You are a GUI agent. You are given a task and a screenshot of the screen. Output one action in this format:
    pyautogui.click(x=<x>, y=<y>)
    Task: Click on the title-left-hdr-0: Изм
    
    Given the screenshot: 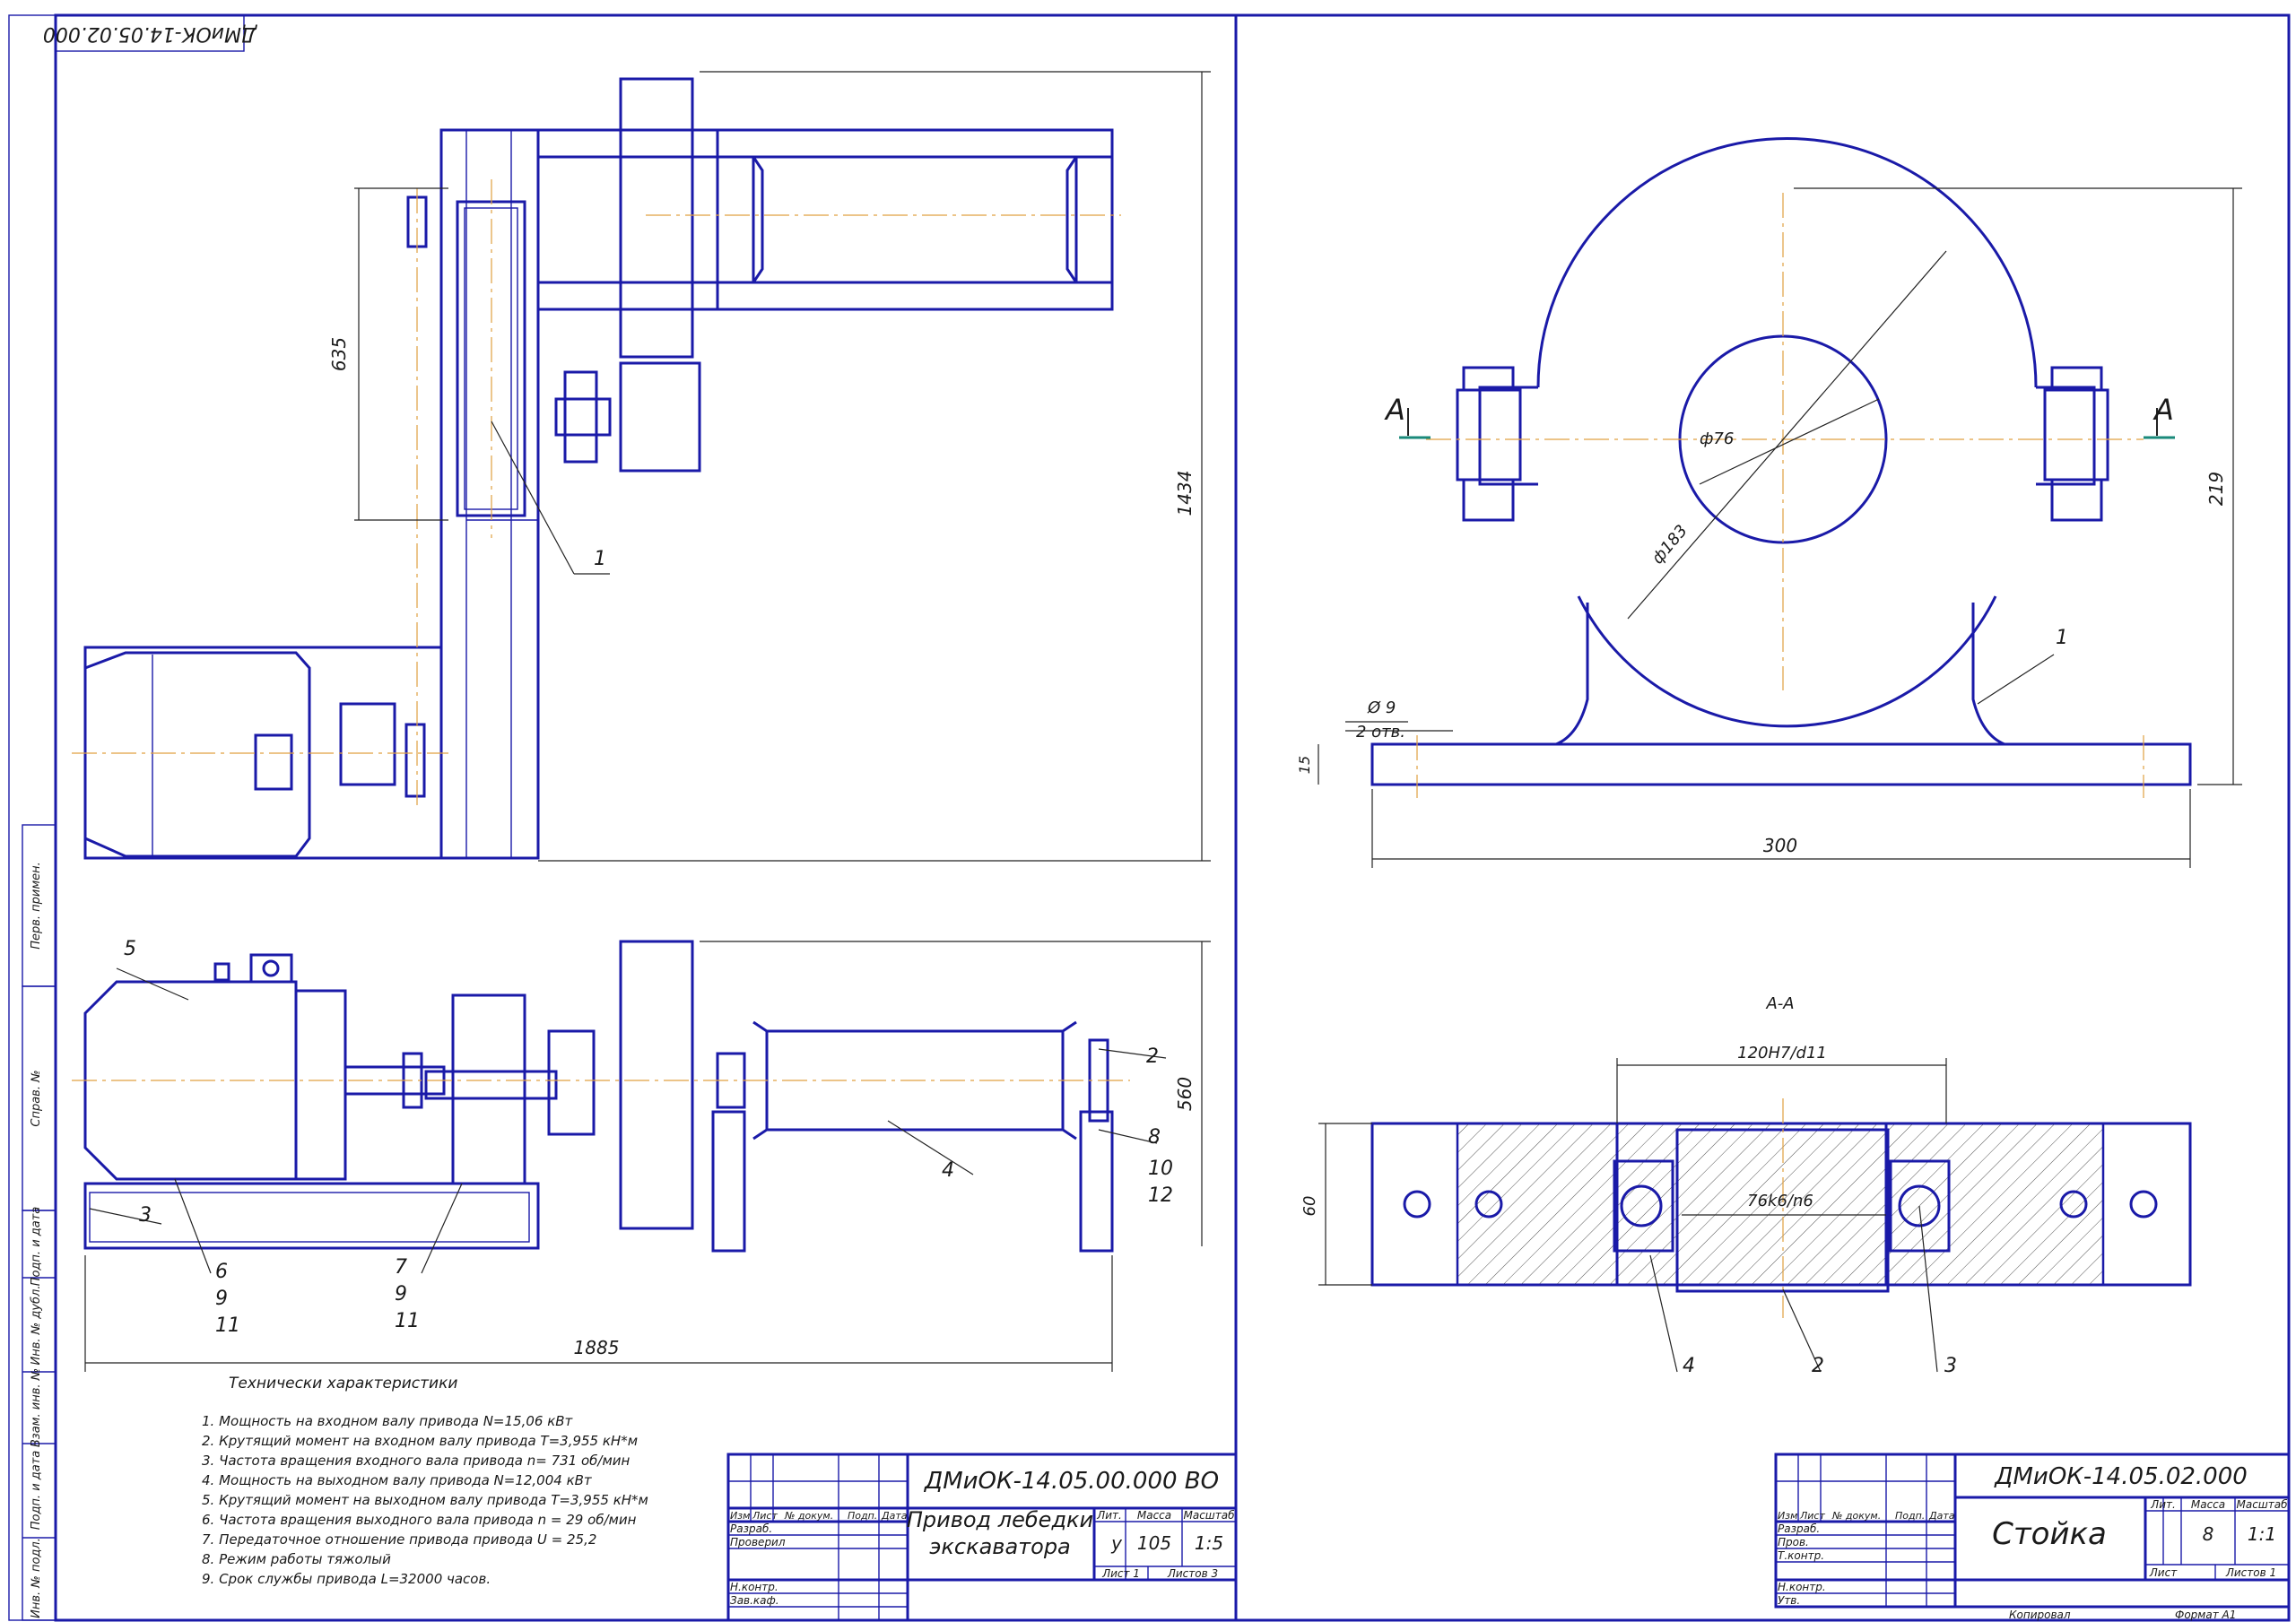 What is the action you would take?
    pyautogui.click(x=740, y=1516)
    